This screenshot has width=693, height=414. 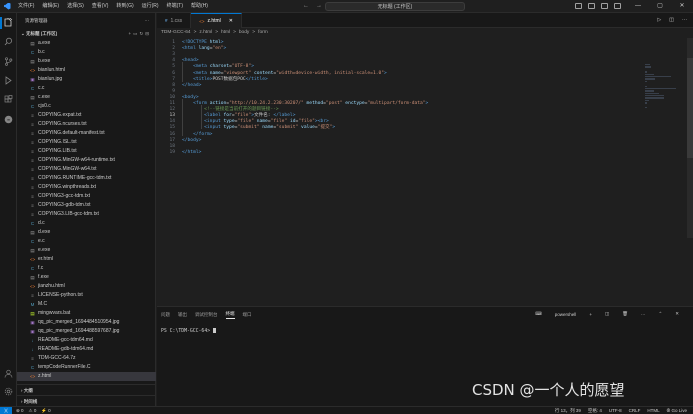 What do you see at coordinates (671, 20) in the screenshot?
I see `split-editor-icon: ◫` at bounding box center [671, 20].